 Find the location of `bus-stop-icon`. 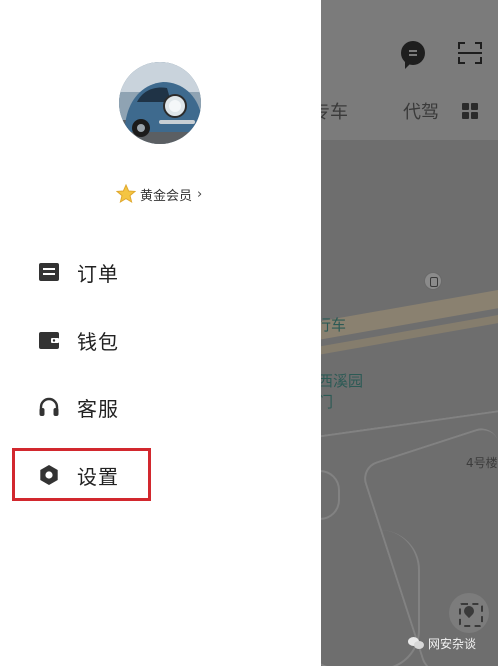

bus-stop-icon is located at coordinates (433, 281).